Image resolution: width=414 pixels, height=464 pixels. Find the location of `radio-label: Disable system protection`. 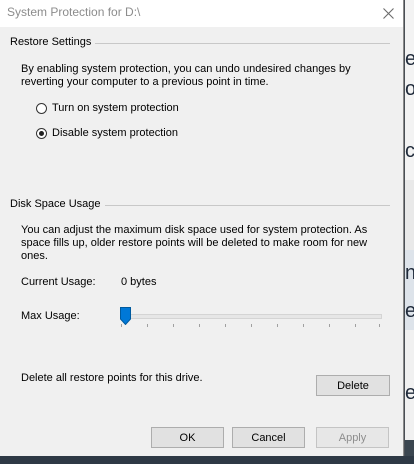

radio-label: Disable system protection is located at coordinates (115, 133).